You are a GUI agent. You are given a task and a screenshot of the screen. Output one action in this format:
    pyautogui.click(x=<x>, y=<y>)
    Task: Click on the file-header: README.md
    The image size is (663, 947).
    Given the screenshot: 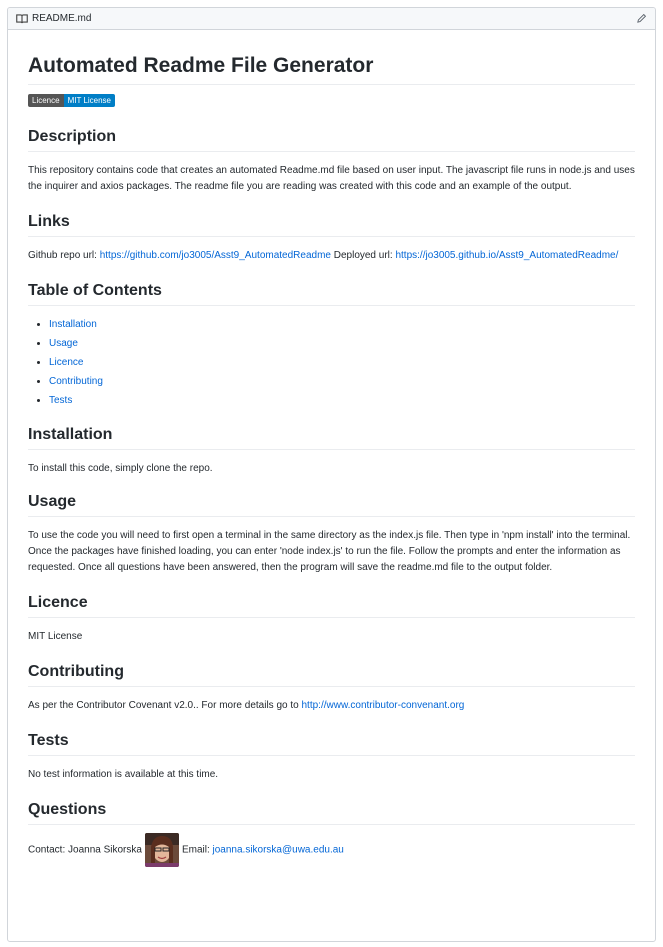 What is the action you would take?
    pyautogui.click(x=331, y=19)
    